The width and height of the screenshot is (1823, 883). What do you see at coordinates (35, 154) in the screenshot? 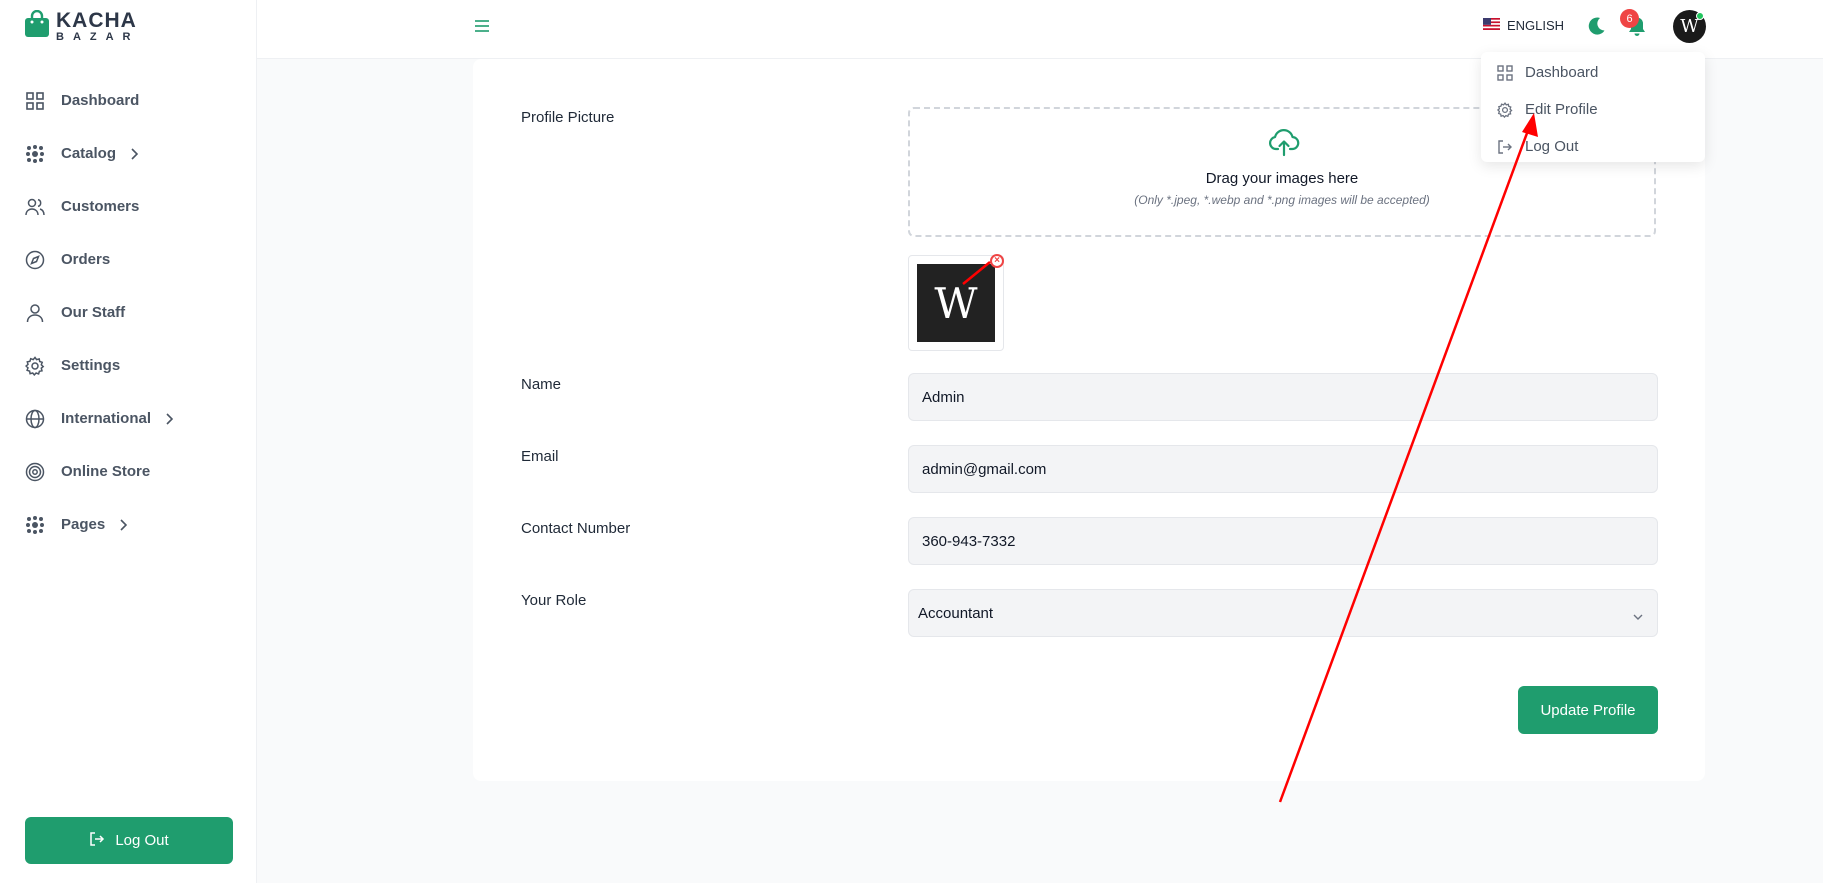
I see `catalog-icon` at bounding box center [35, 154].